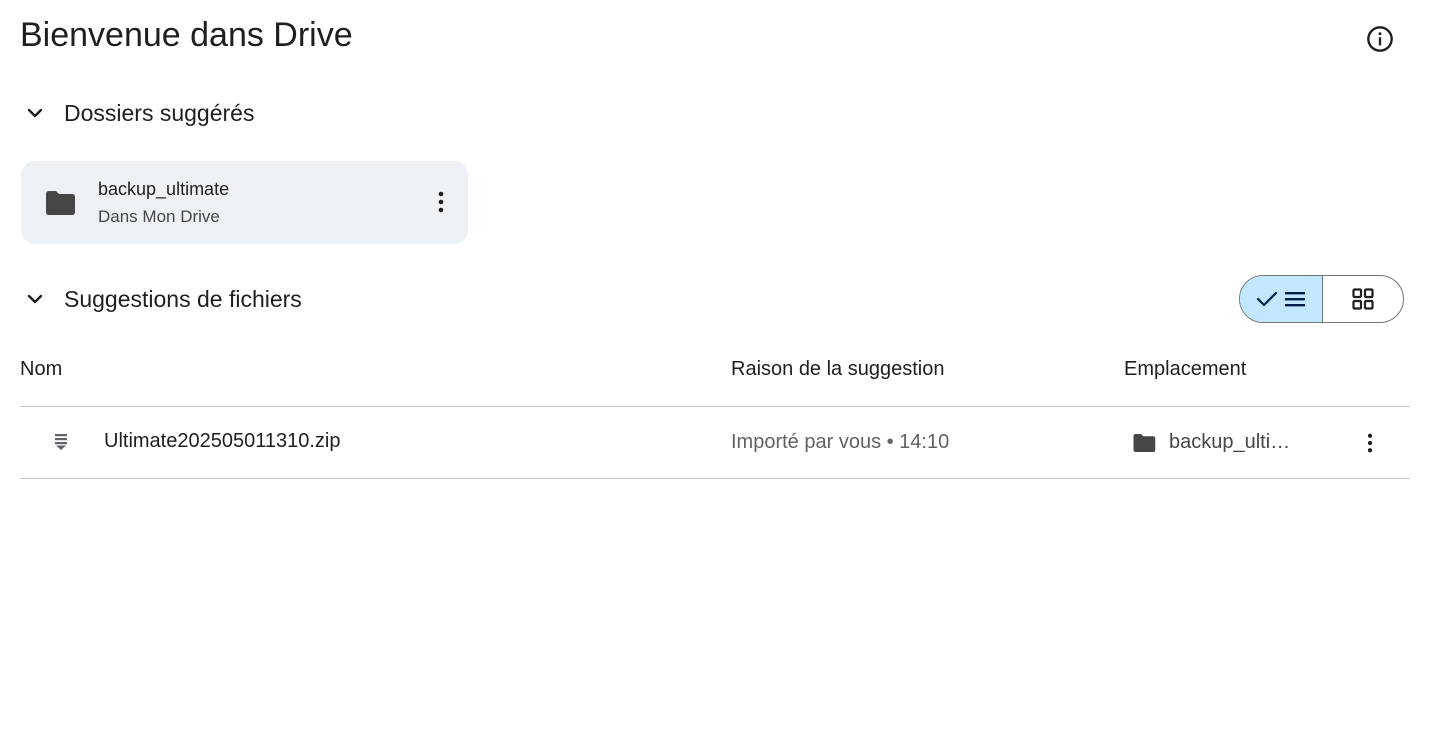 The image size is (1436, 748). I want to click on suggested-files-heading: Suggestions de fichiers, so click(183, 298).